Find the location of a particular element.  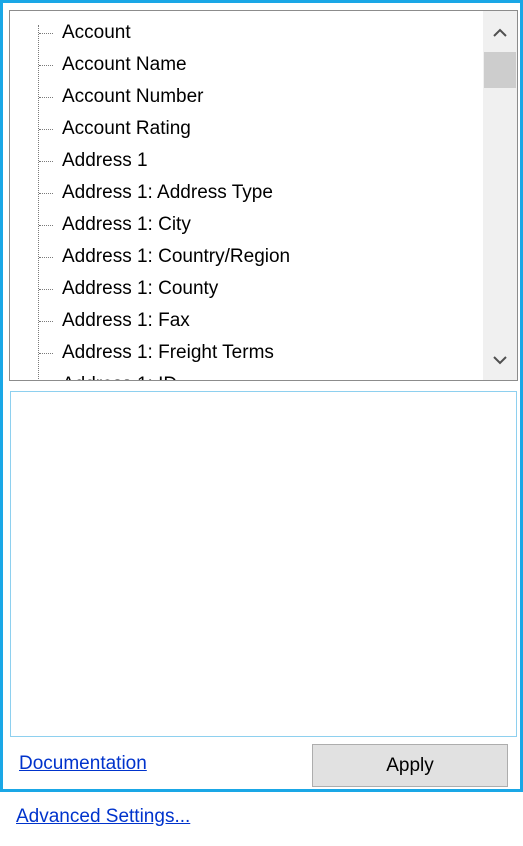

tree-item-address-1-id: Address 1: ID is located at coordinates (119, 374).